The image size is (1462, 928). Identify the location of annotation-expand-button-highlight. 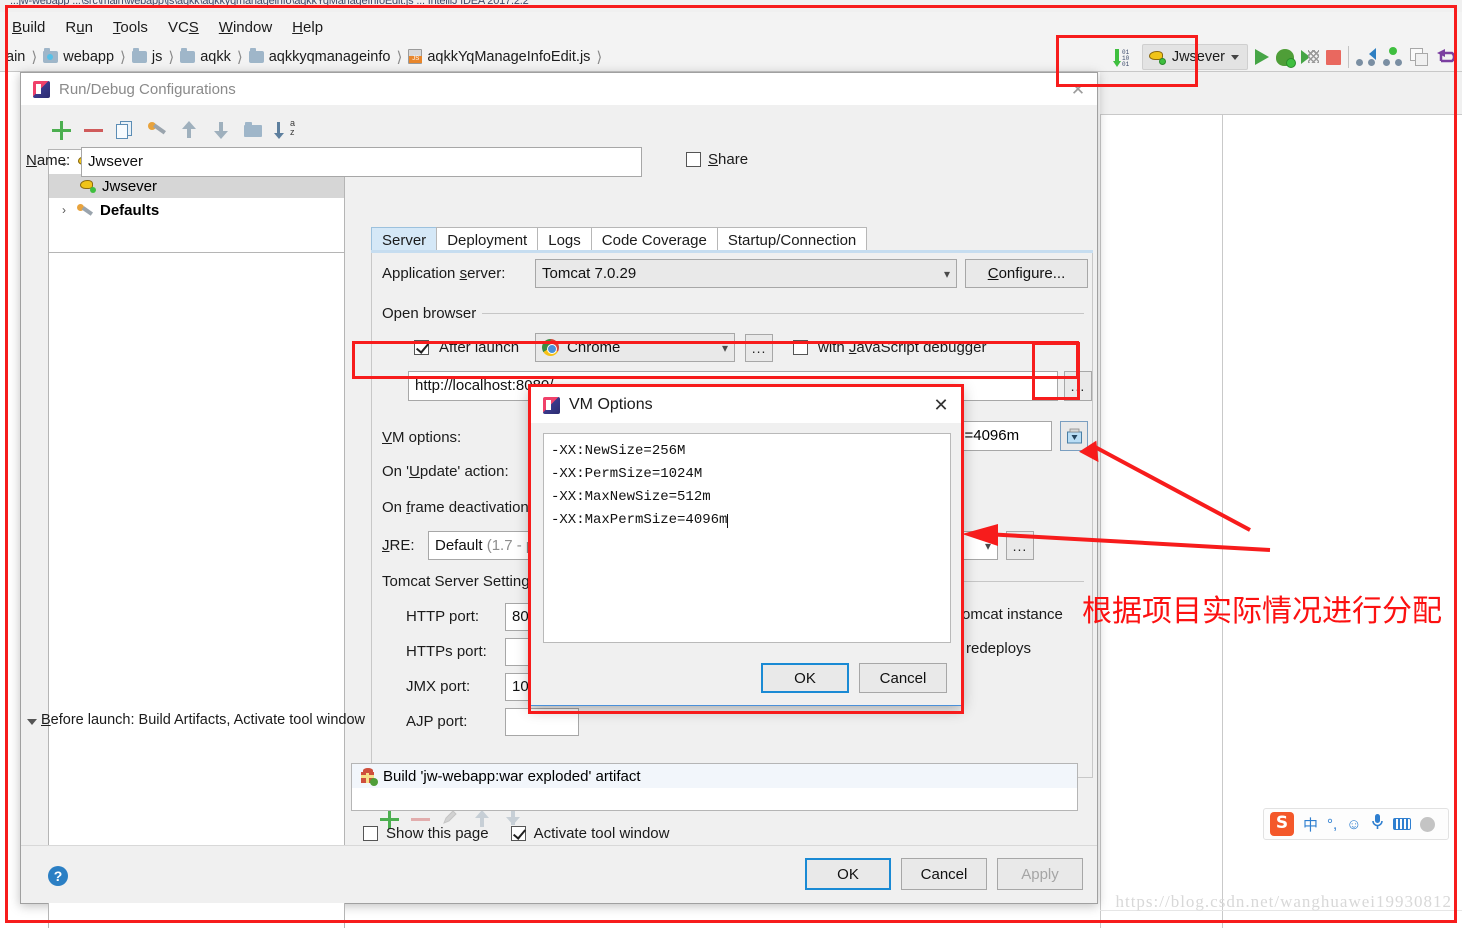
(1056, 371).